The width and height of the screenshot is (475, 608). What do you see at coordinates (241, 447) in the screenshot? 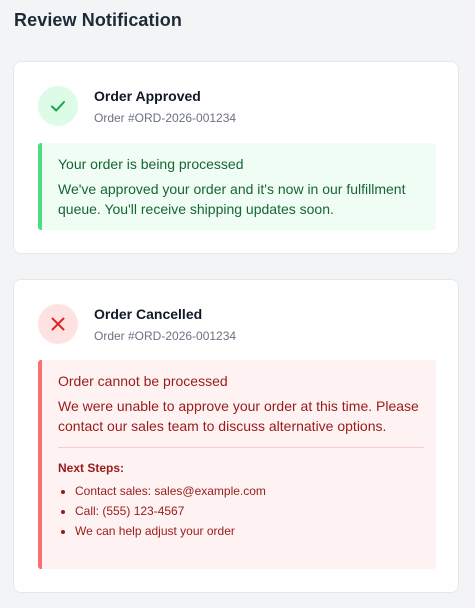
I see `alert-divider` at bounding box center [241, 447].